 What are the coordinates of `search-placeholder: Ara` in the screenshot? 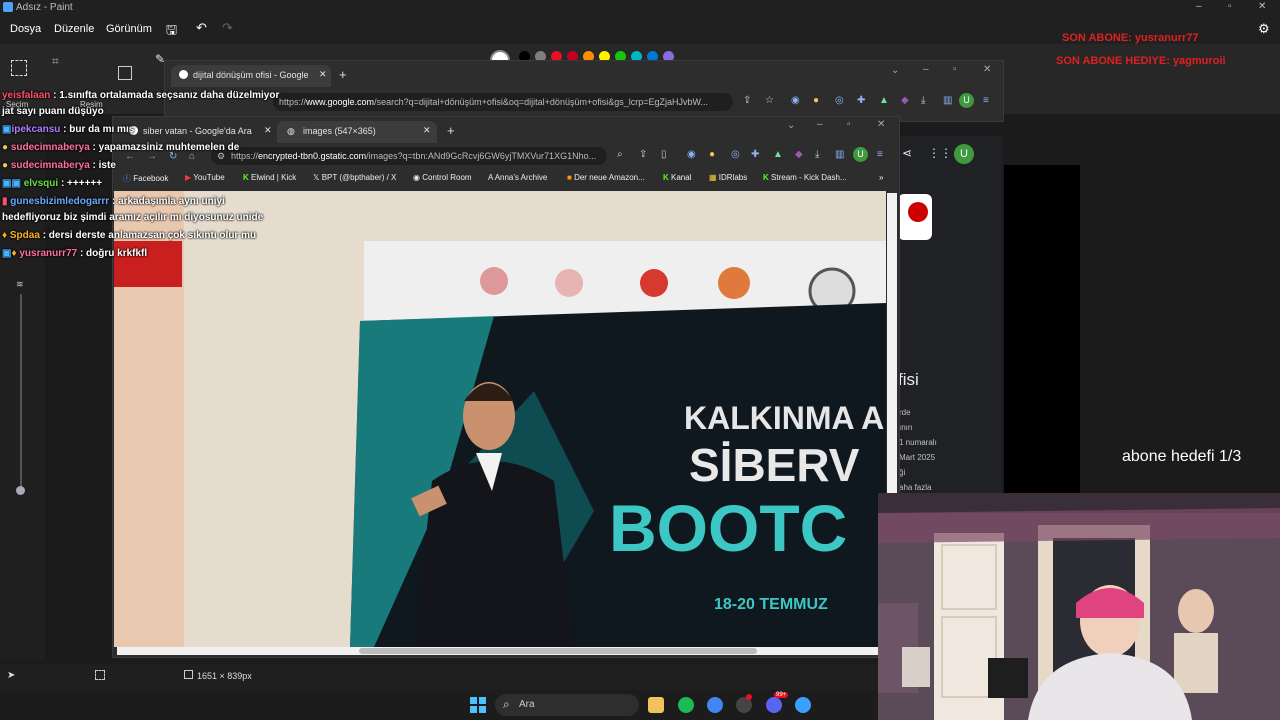 It's located at (527, 704).